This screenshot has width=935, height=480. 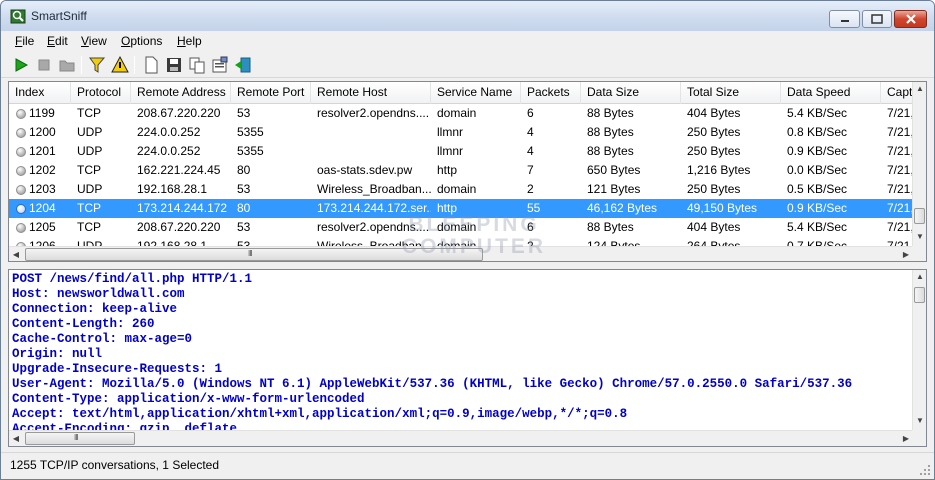 I want to click on new-button, so click(x=151, y=65).